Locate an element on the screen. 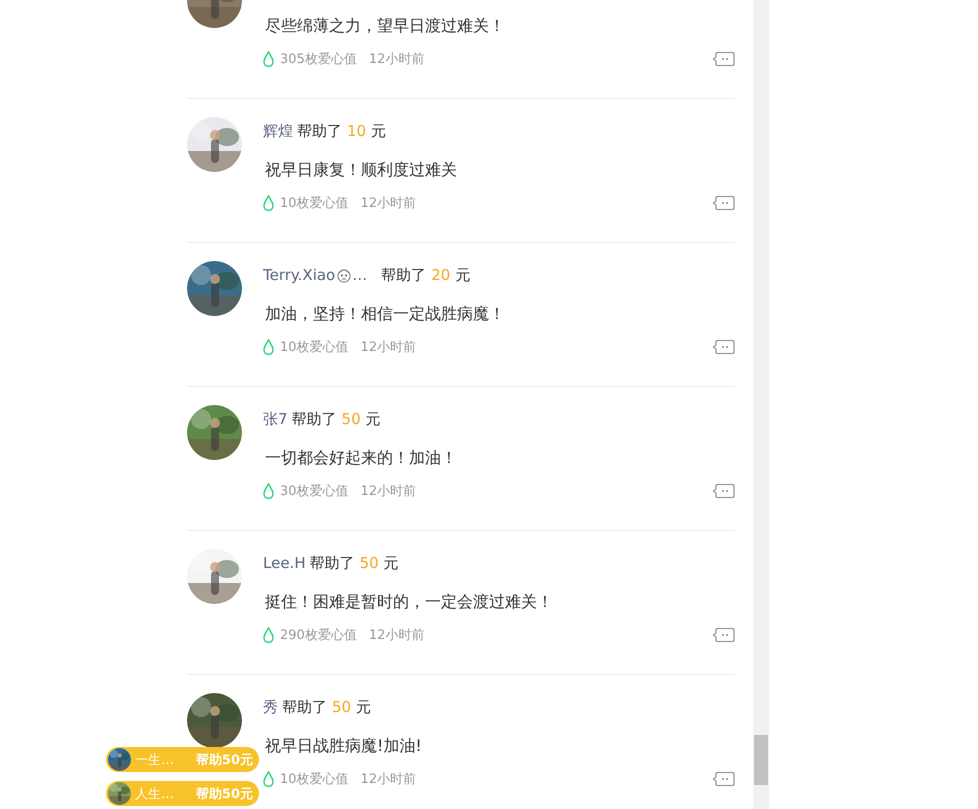  comment-text: 一切都会好起来的！加油！ is located at coordinates (361, 458).